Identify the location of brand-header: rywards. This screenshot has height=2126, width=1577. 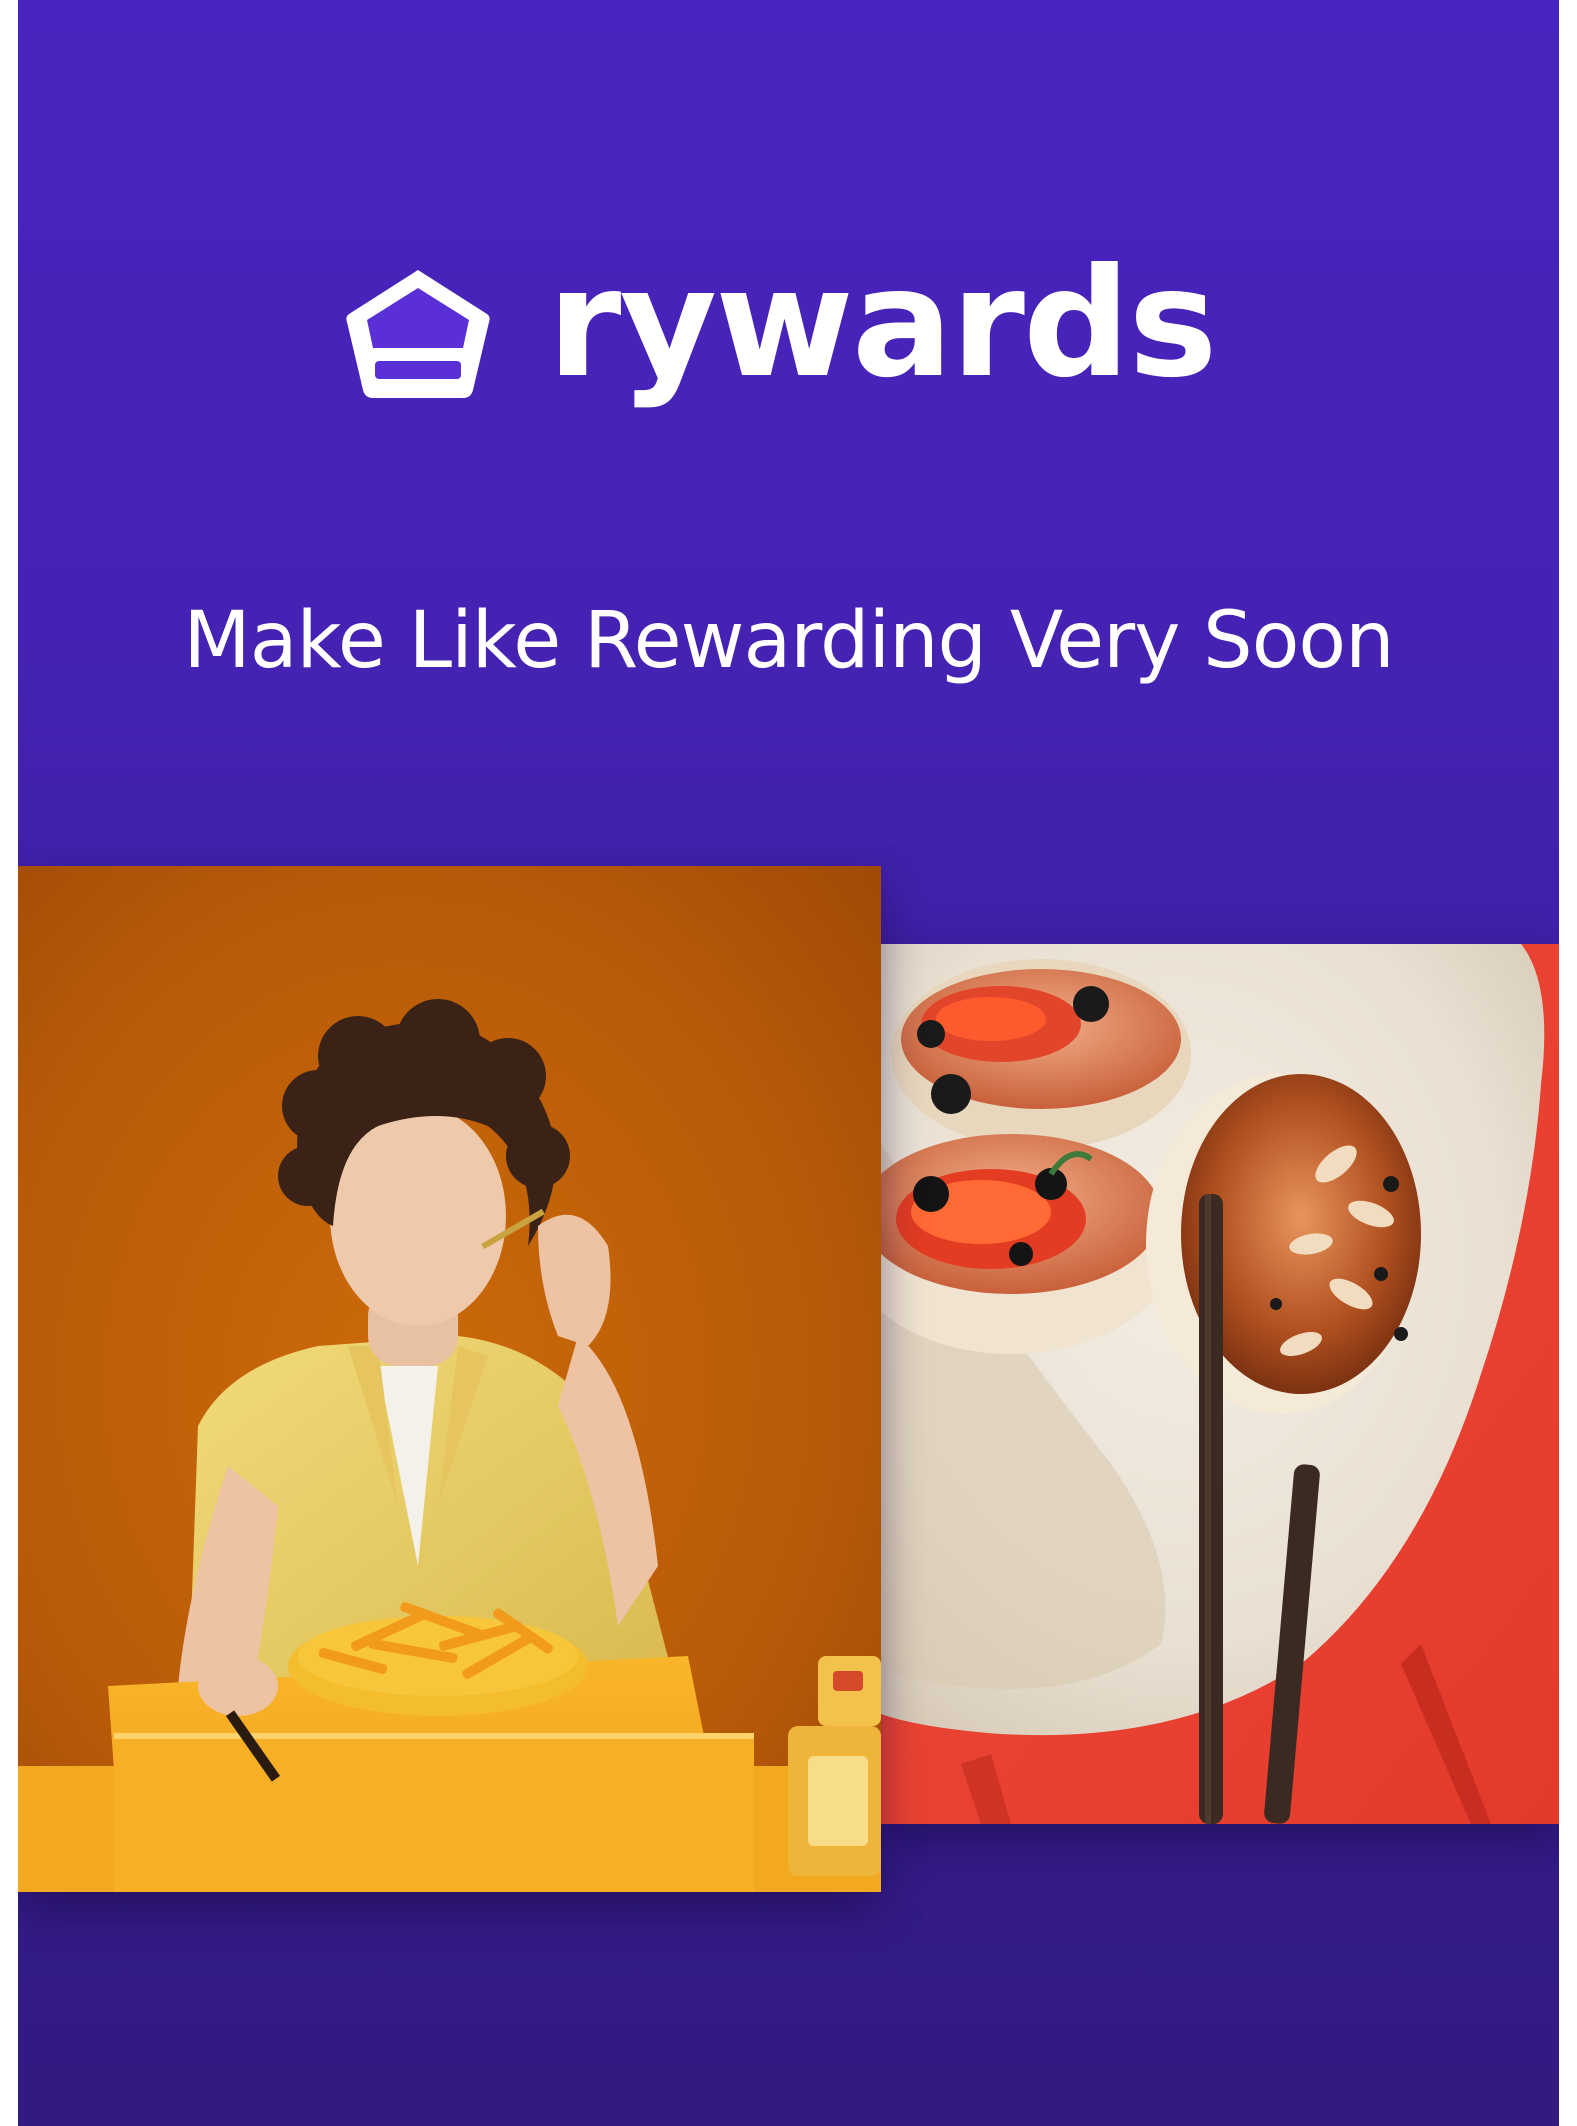
(788, 326).